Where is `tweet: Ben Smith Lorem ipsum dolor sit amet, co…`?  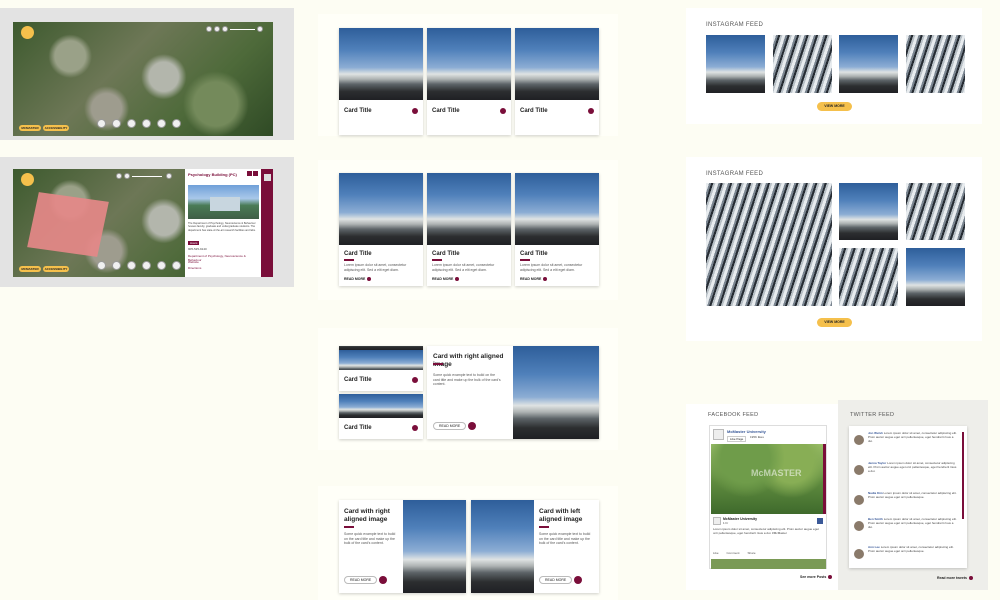 tweet: Ben Smith Lorem ipsum dolor sit amet, co… is located at coordinates (905, 529).